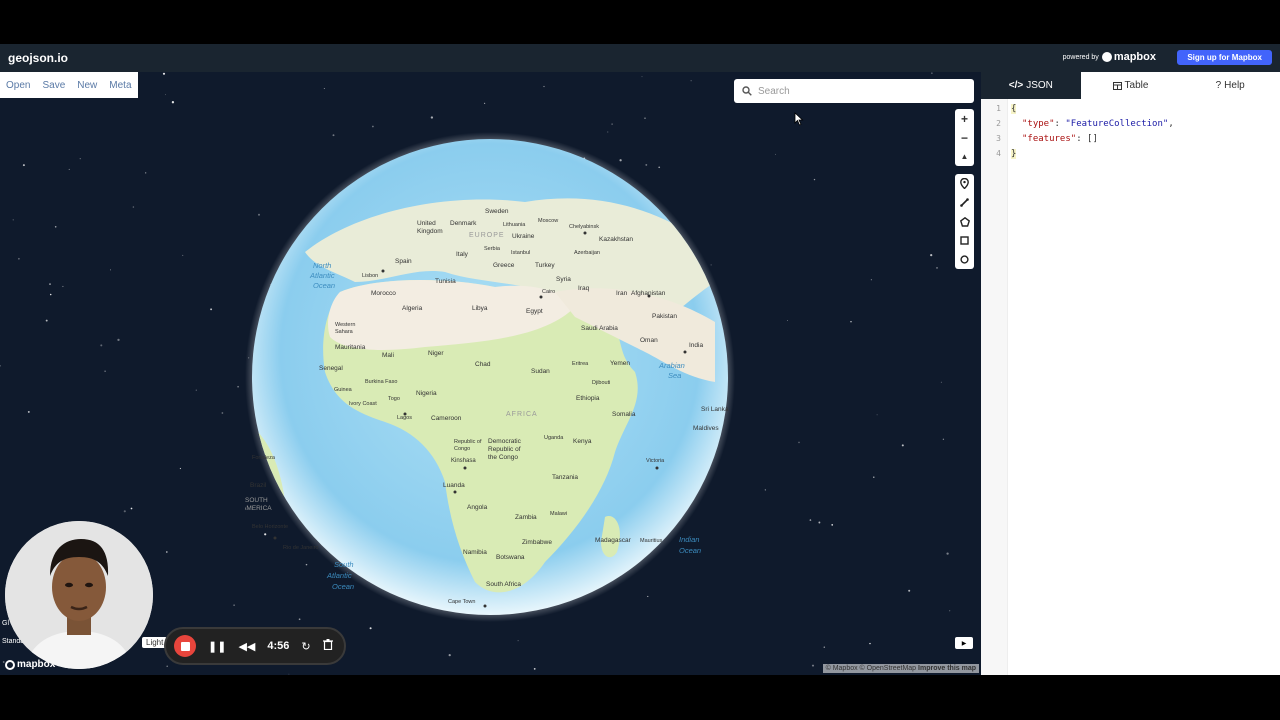  What do you see at coordinates (185, 646) in the screenshot?
I see `stop-recording-button` at bounding box center [185, 646].